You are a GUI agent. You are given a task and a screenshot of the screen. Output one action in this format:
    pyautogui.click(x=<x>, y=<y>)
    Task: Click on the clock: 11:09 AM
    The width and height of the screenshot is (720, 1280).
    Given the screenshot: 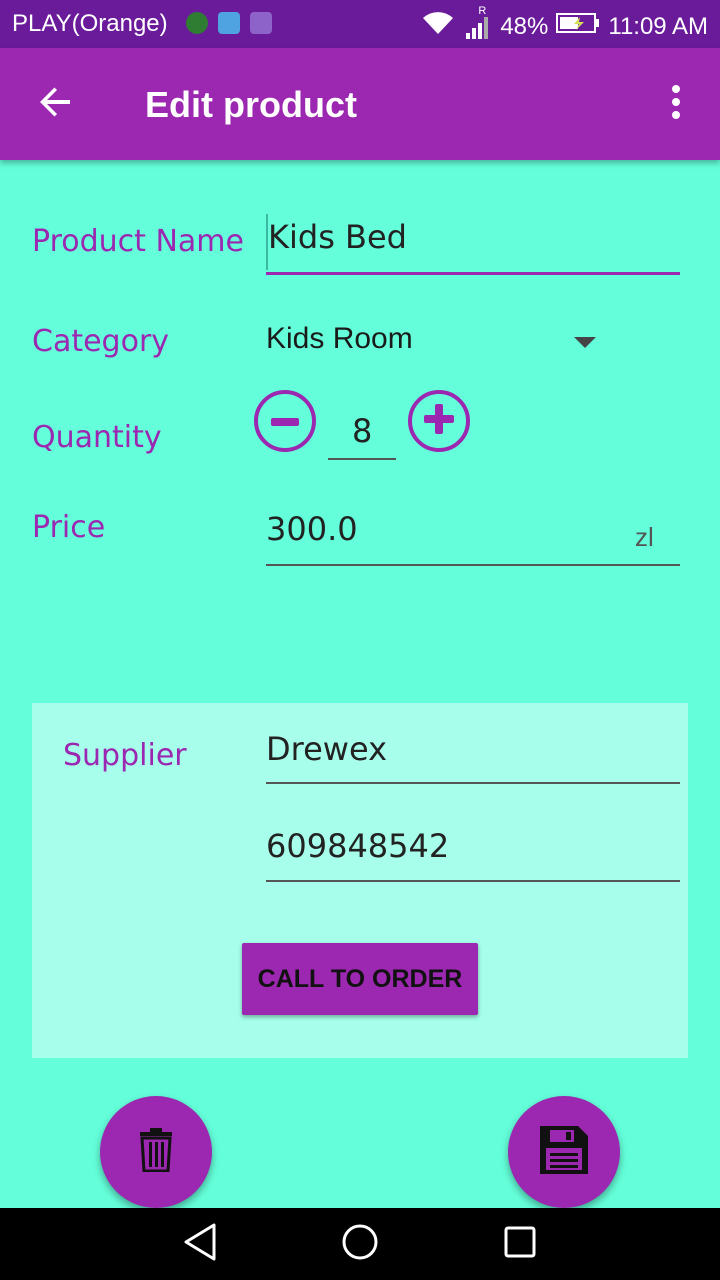 What is the action you would take?
    pyautogui.click(x=658, y=26)
    